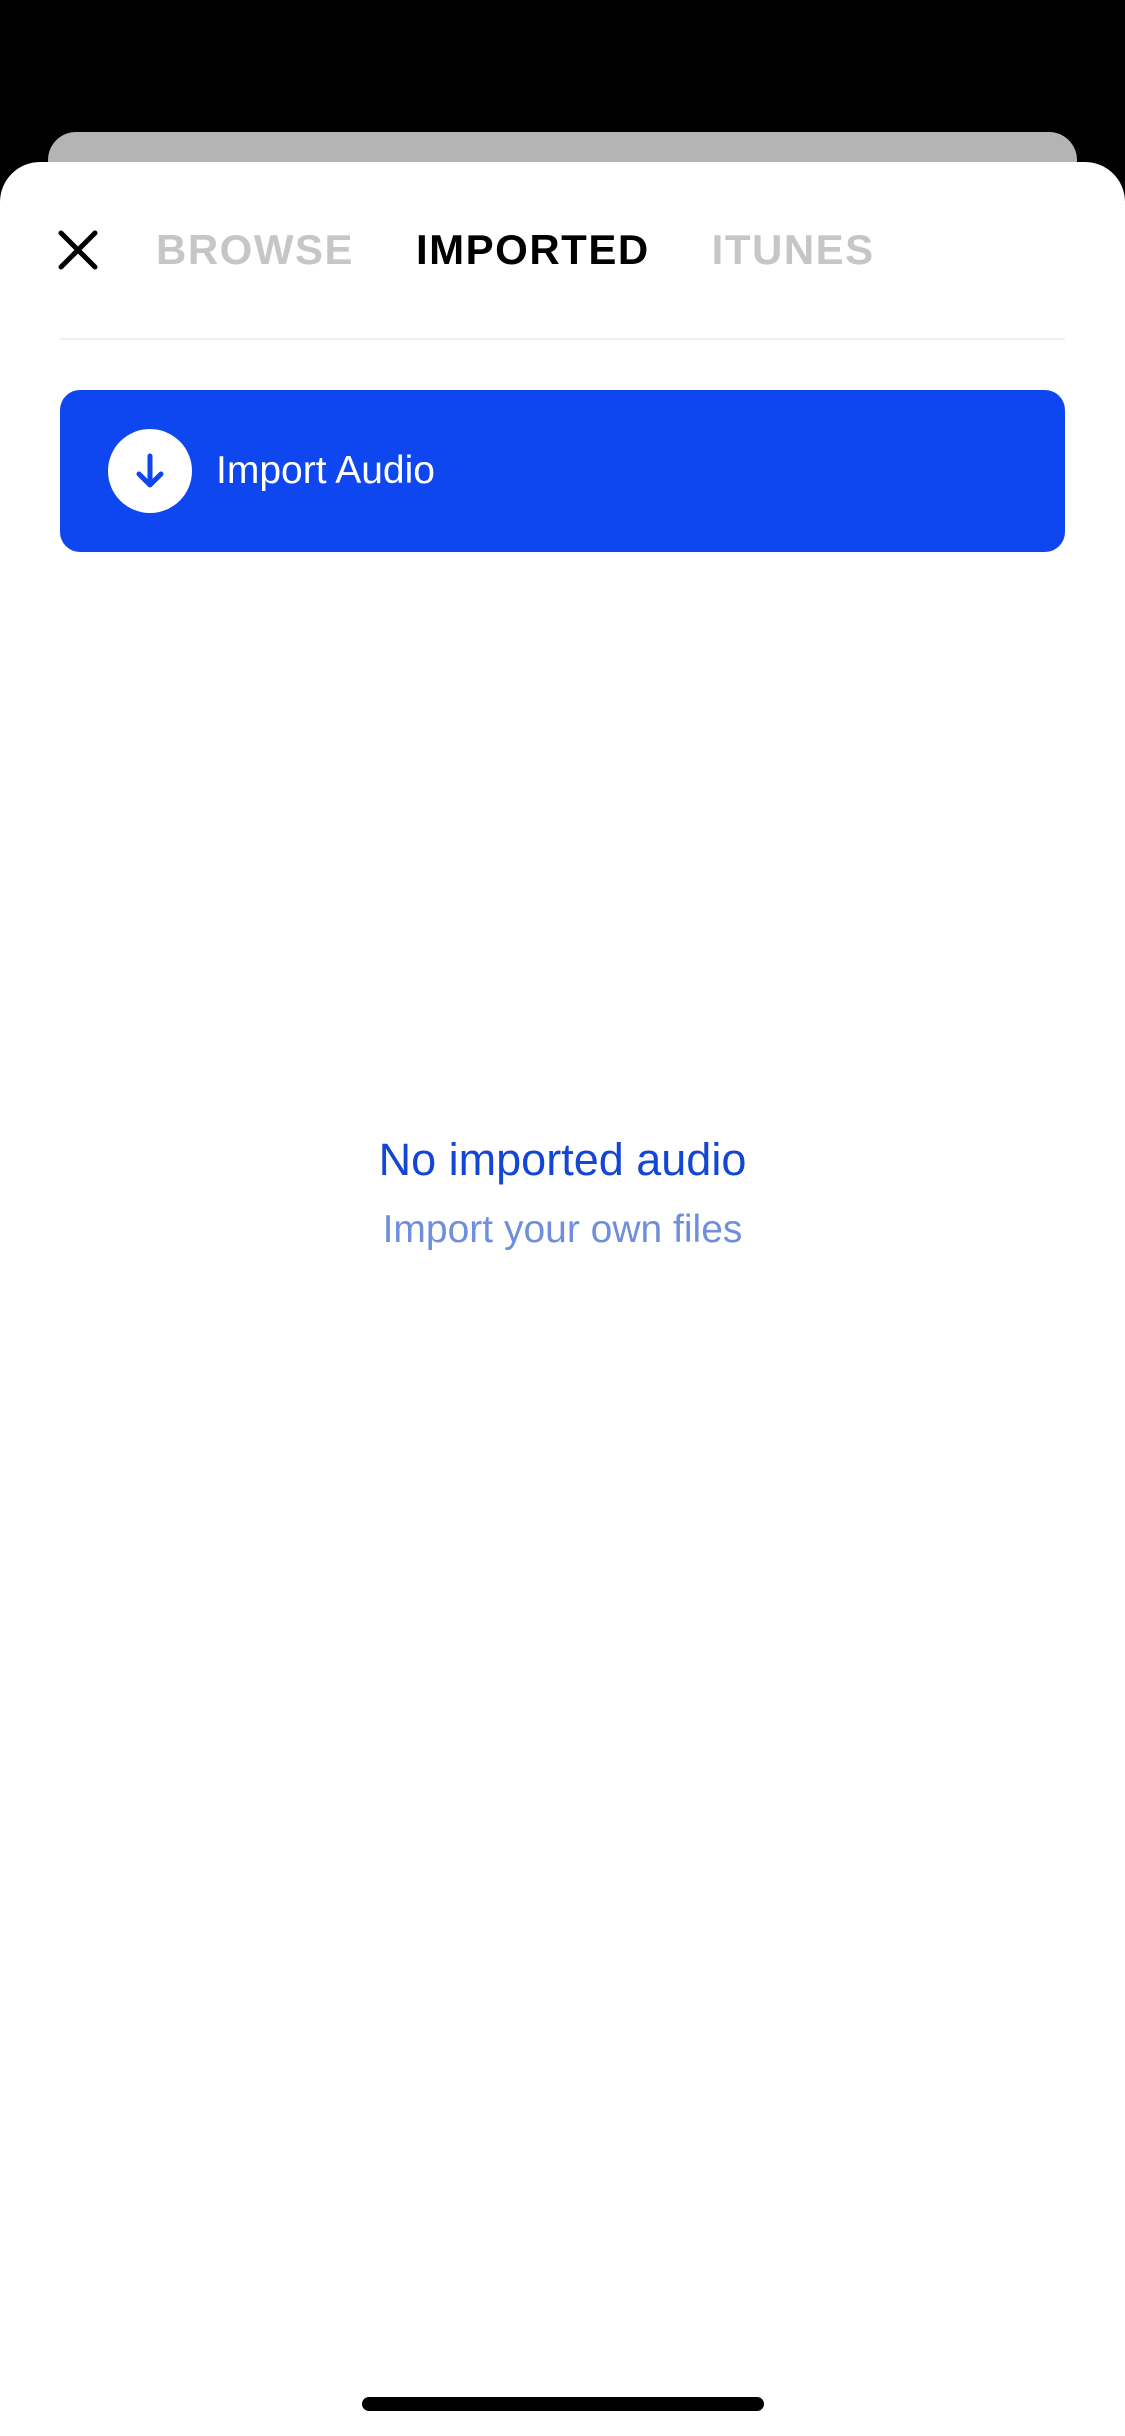  I want to click on empty-state: No imported audio Import your own files, so click(562, 1193).